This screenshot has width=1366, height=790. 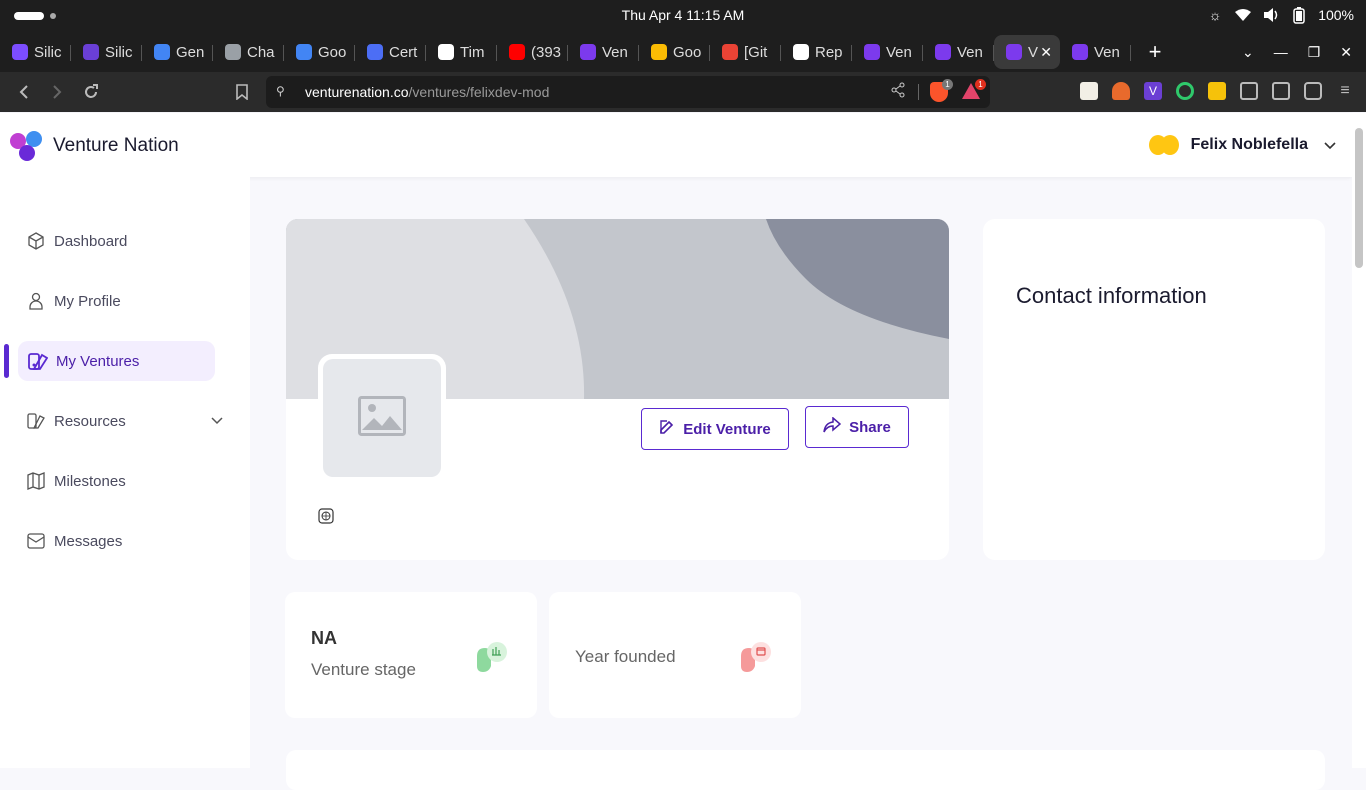 I want to click on chart-icon, so click(x=491, y=658).